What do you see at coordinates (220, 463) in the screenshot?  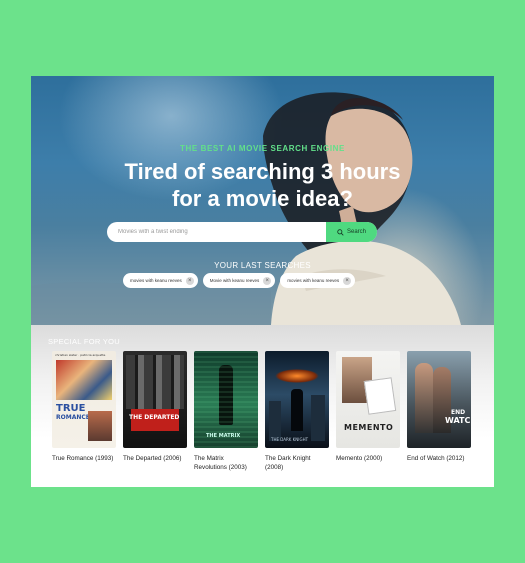 I see `movie-title: The Matrix Revolutions (2003)` at bounding box center [220, 463].